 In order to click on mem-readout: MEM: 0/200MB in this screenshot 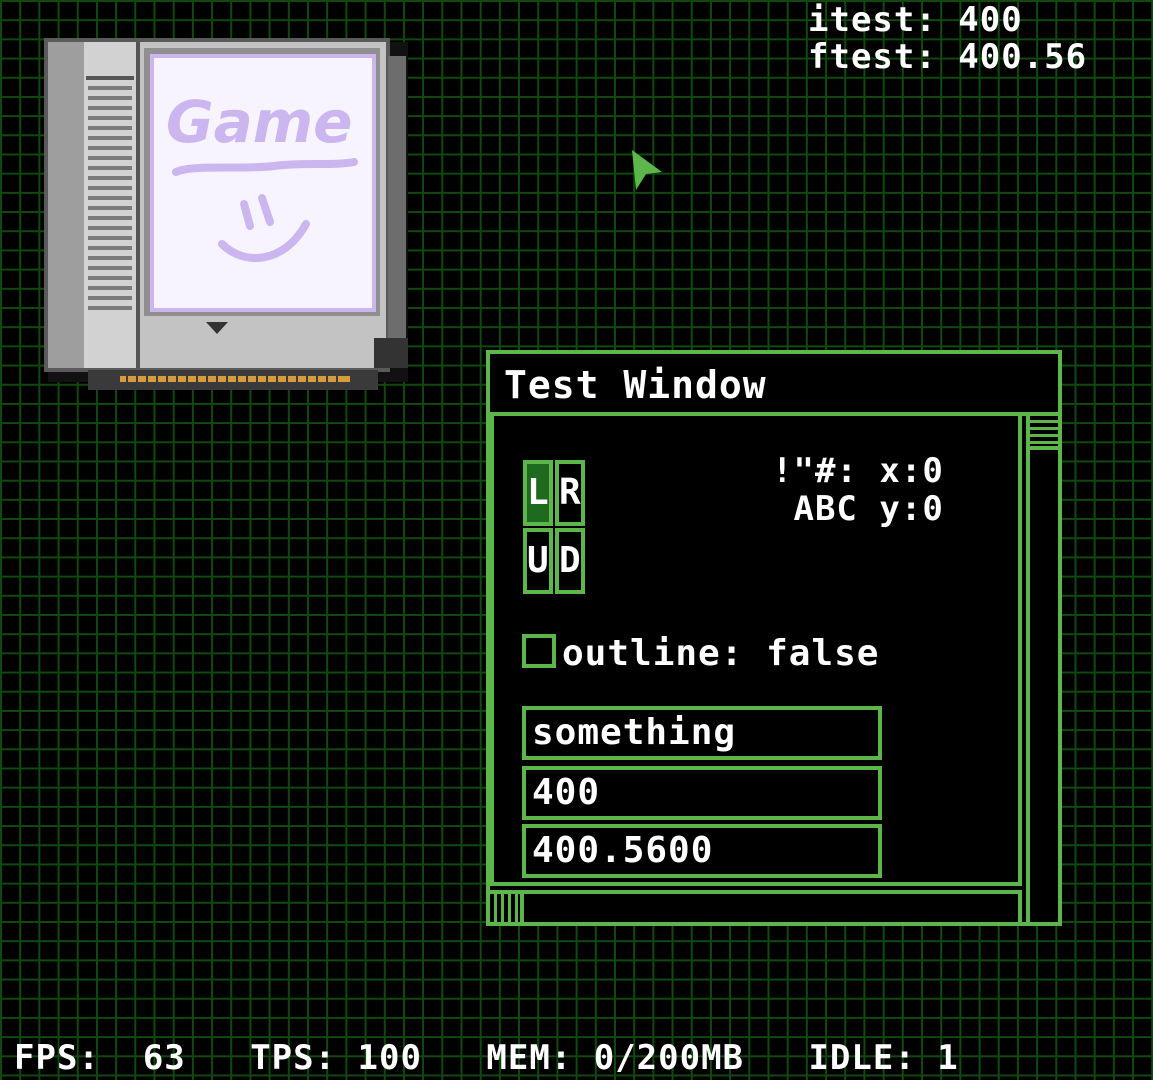, I will do `click(615, 1058)`.